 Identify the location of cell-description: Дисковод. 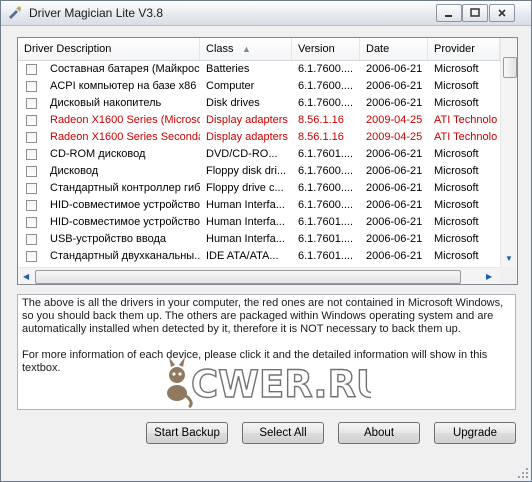
(74, 171).